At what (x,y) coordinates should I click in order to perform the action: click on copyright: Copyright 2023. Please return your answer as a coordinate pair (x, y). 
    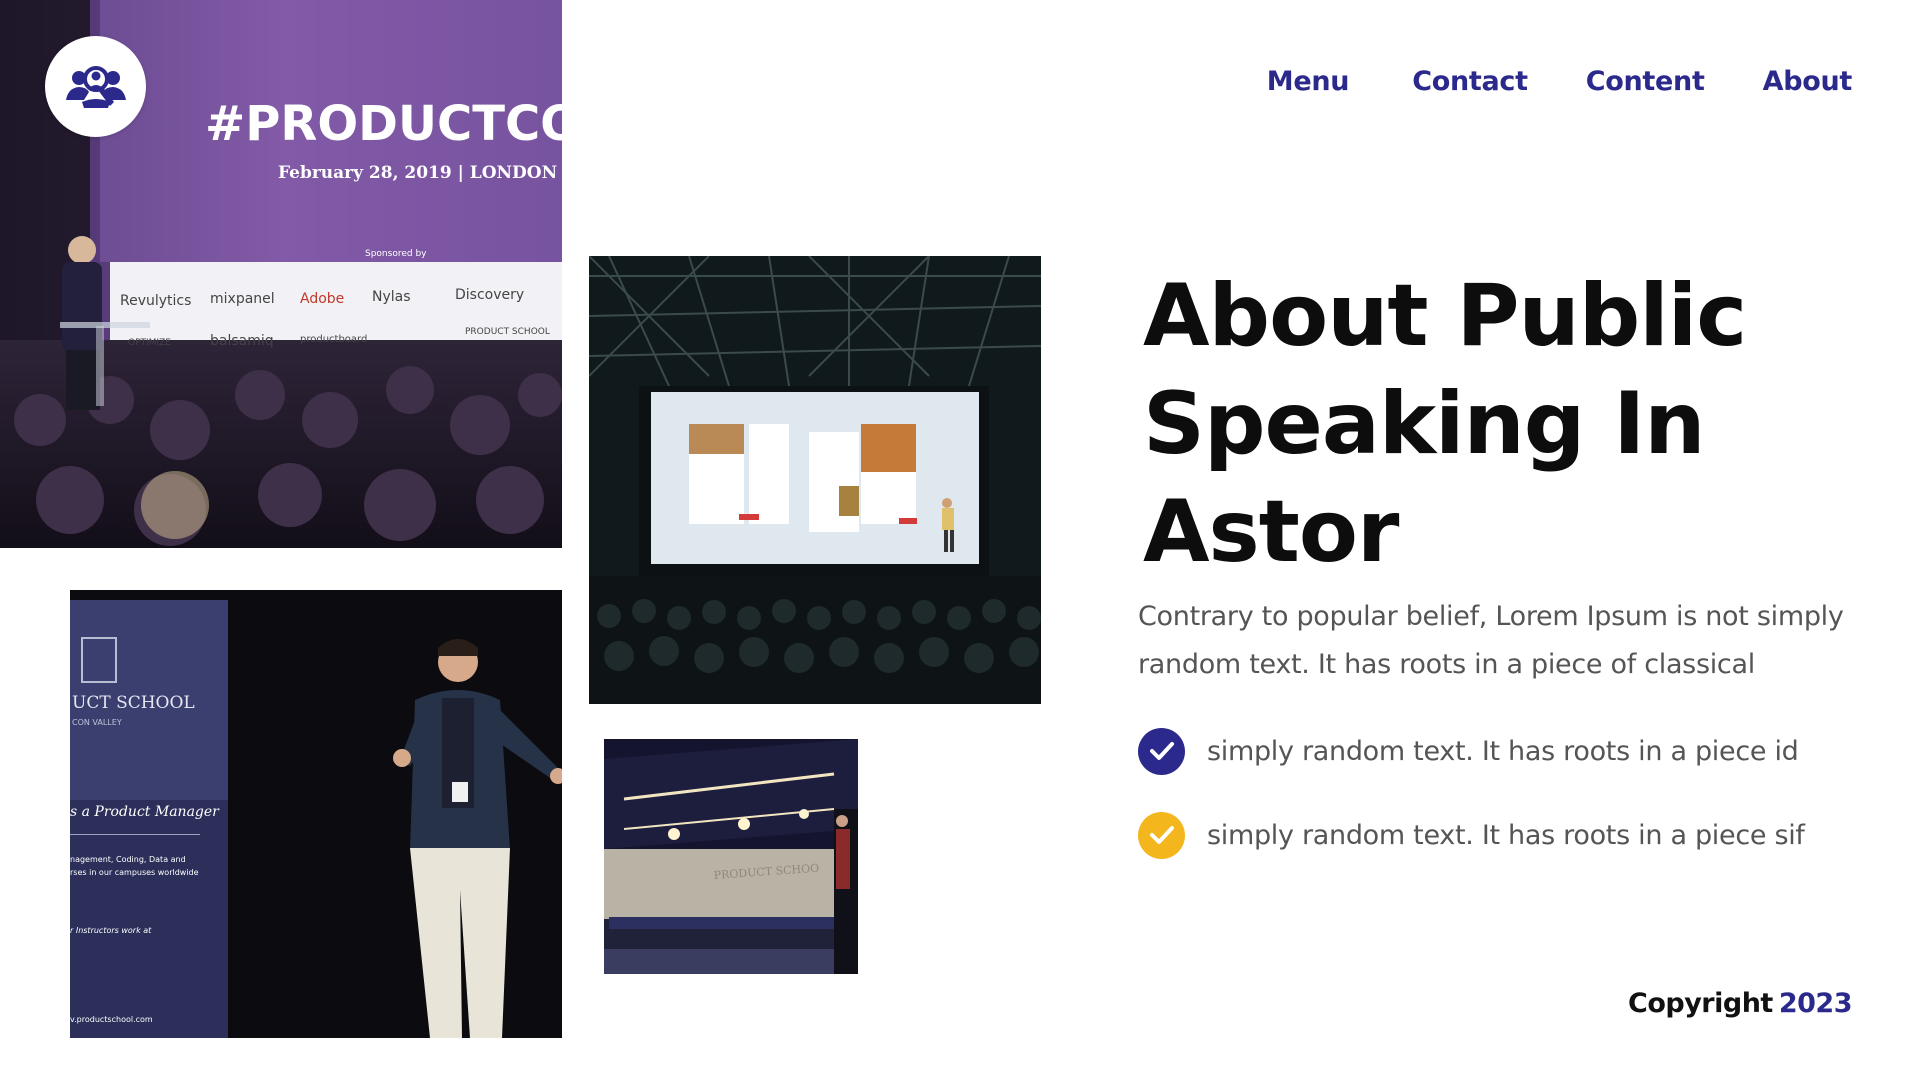
    Looking at the image, I should click on (1740, 1003).